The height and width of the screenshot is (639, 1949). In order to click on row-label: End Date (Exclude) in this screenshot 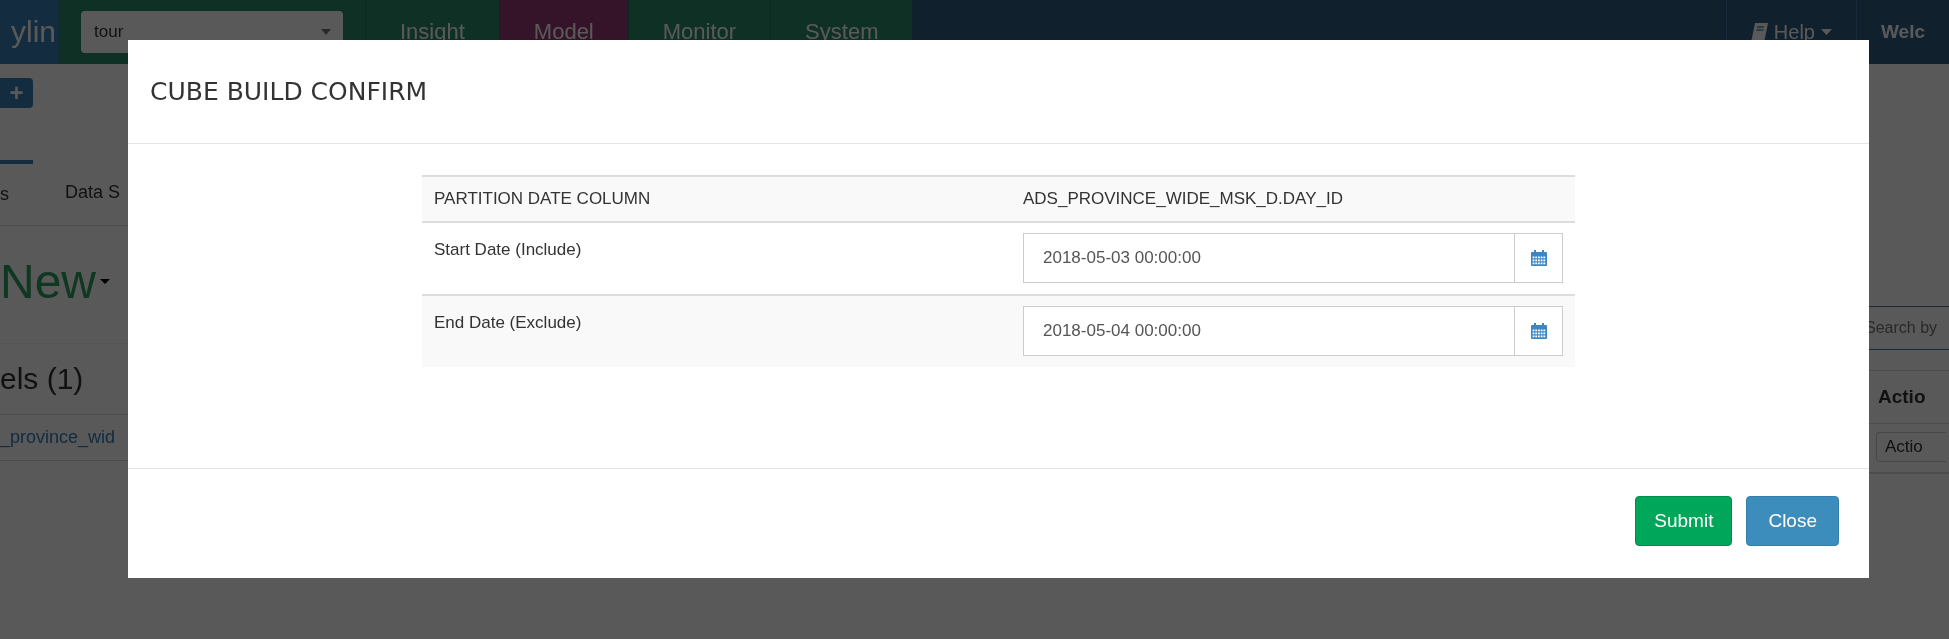, I will do `click(508, 322)`.